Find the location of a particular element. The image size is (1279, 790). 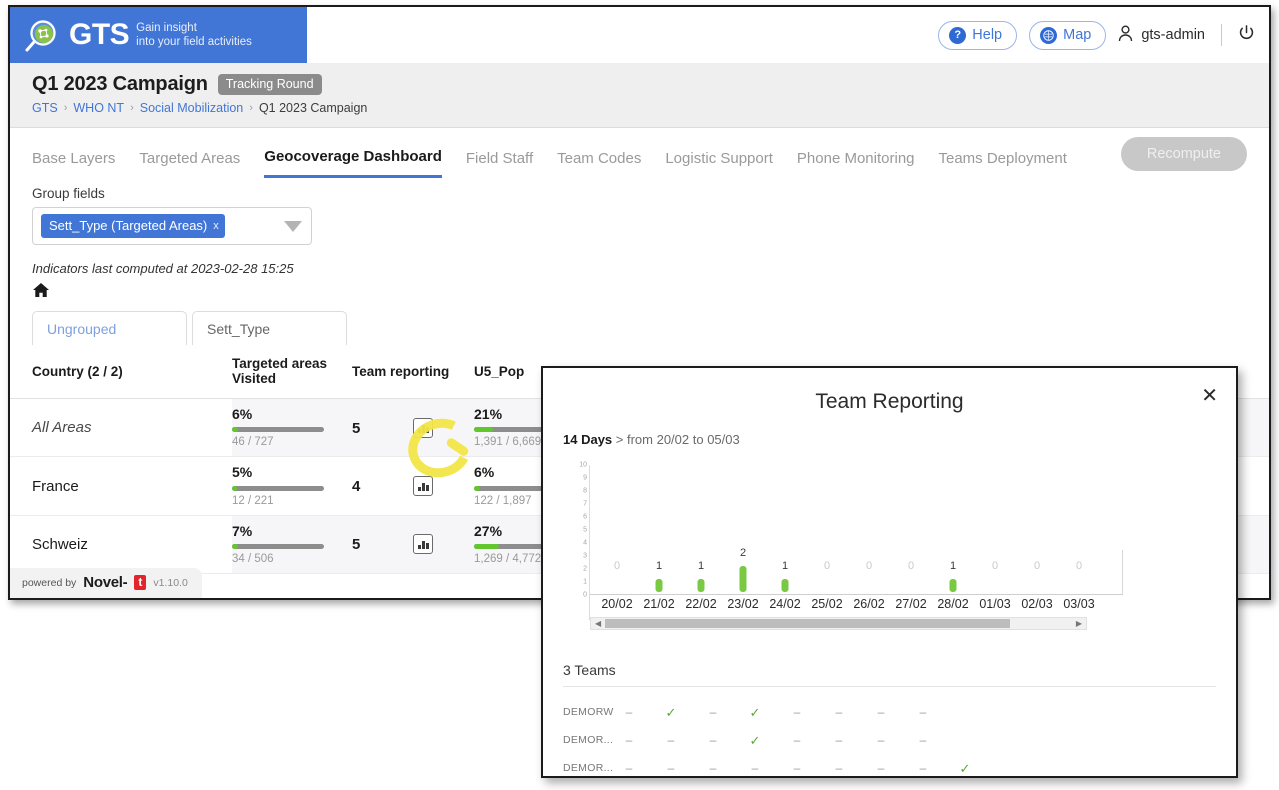

chevron-down-icon is located at coordinates (293, 226).